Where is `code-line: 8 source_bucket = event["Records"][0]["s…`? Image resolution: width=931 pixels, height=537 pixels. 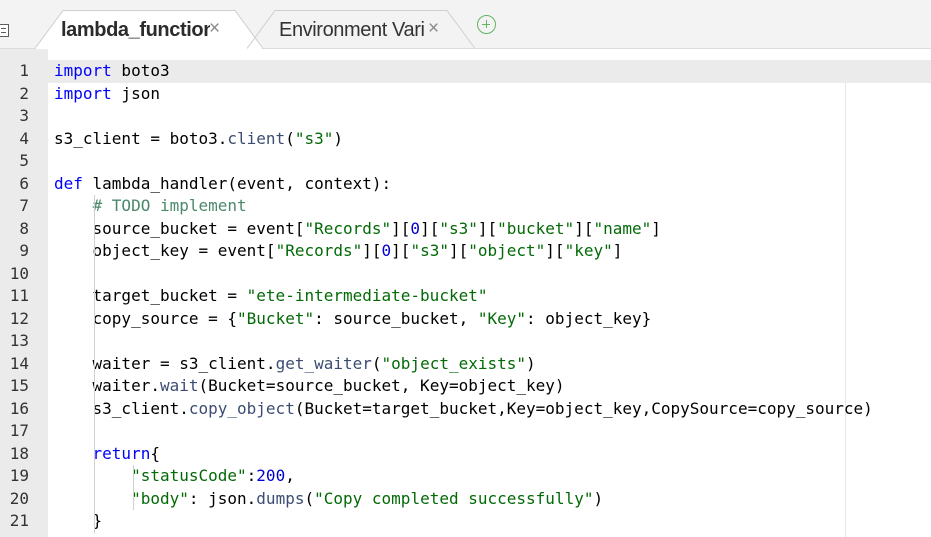
code-line: 8 source_bucket = event["Records"][0]["s… is located at coordinates (465, 229).